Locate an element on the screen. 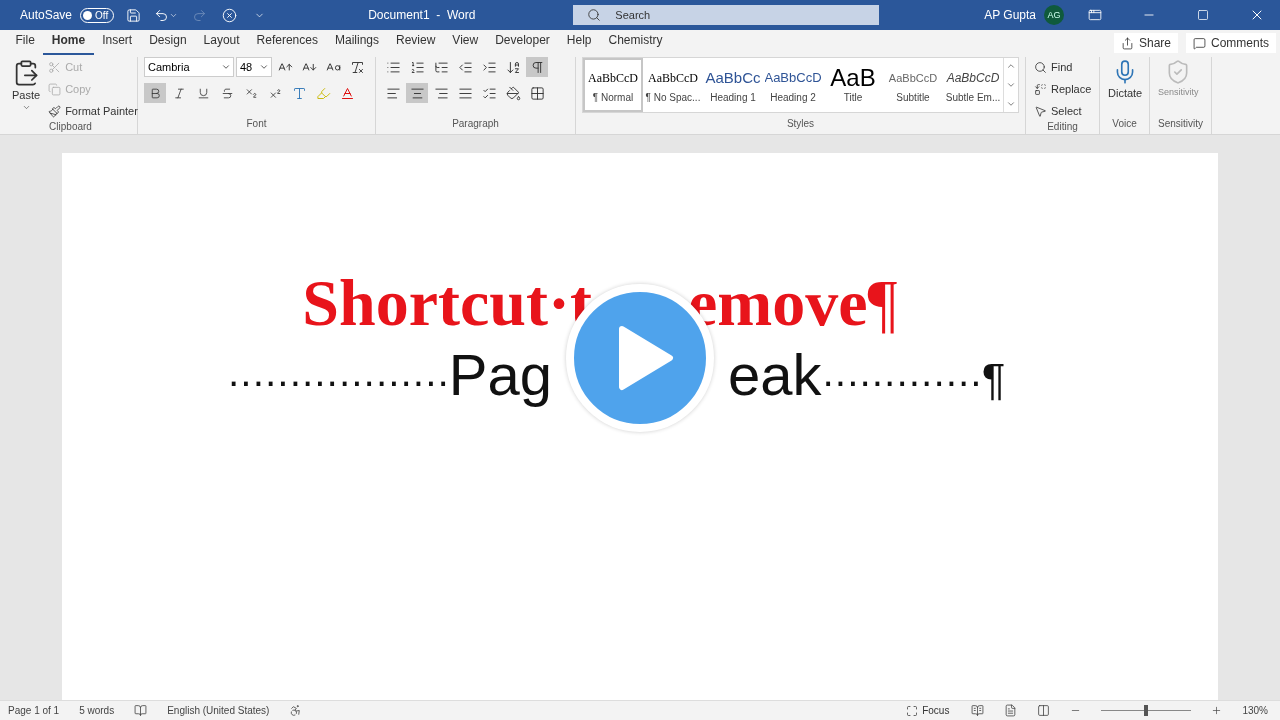 The width and height of the screenshot is (1280, 720). share-button: Share is located at coordinates (1145, 43).